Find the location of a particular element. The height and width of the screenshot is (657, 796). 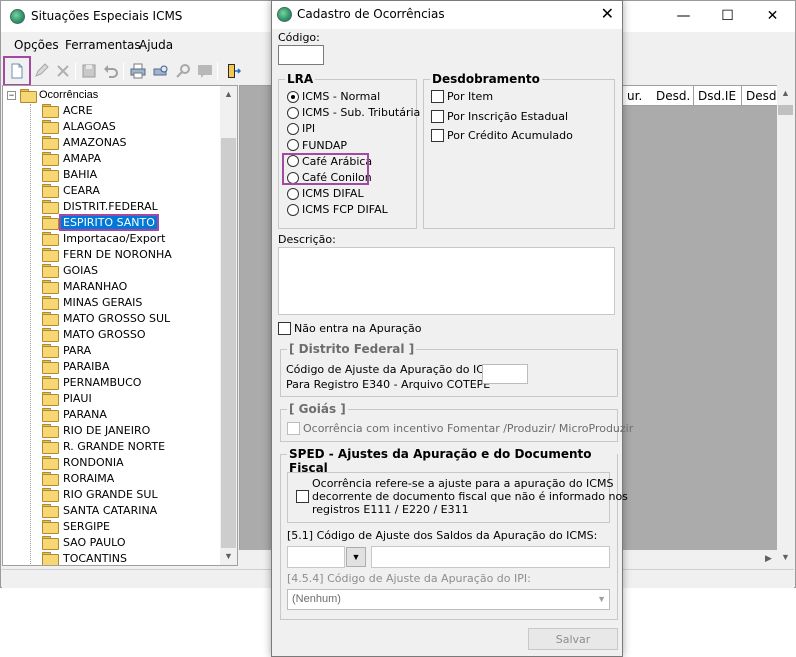

grid-scroll-right-icon: ▶ is located at coordinates (768, 558).